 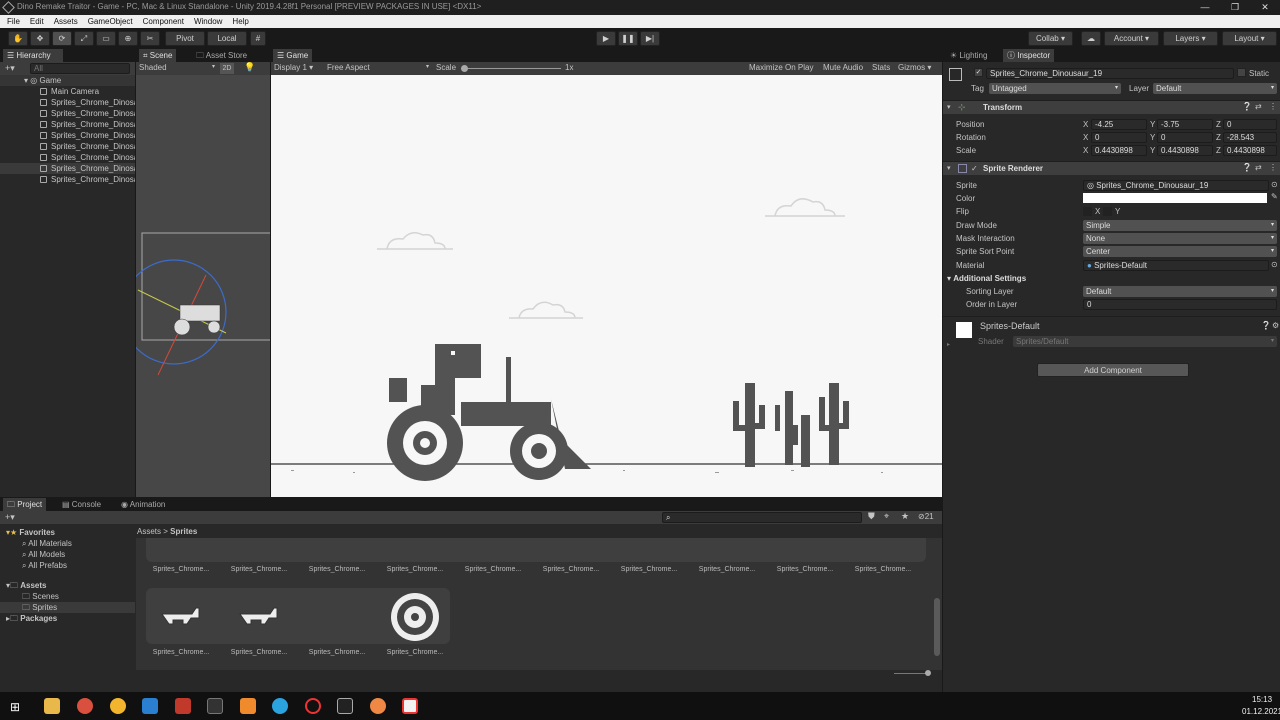 I want to click on filter-type-icon: ⛊, so click(x=871, y=516).